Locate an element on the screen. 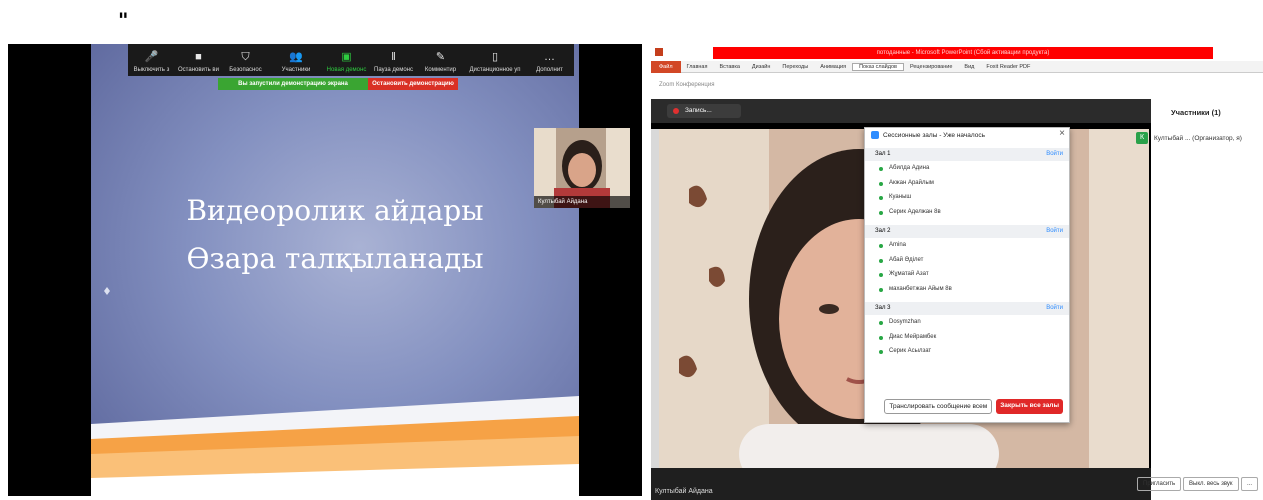  self-video-name: Култыбай Айдана is located at coordinates (582, 202).